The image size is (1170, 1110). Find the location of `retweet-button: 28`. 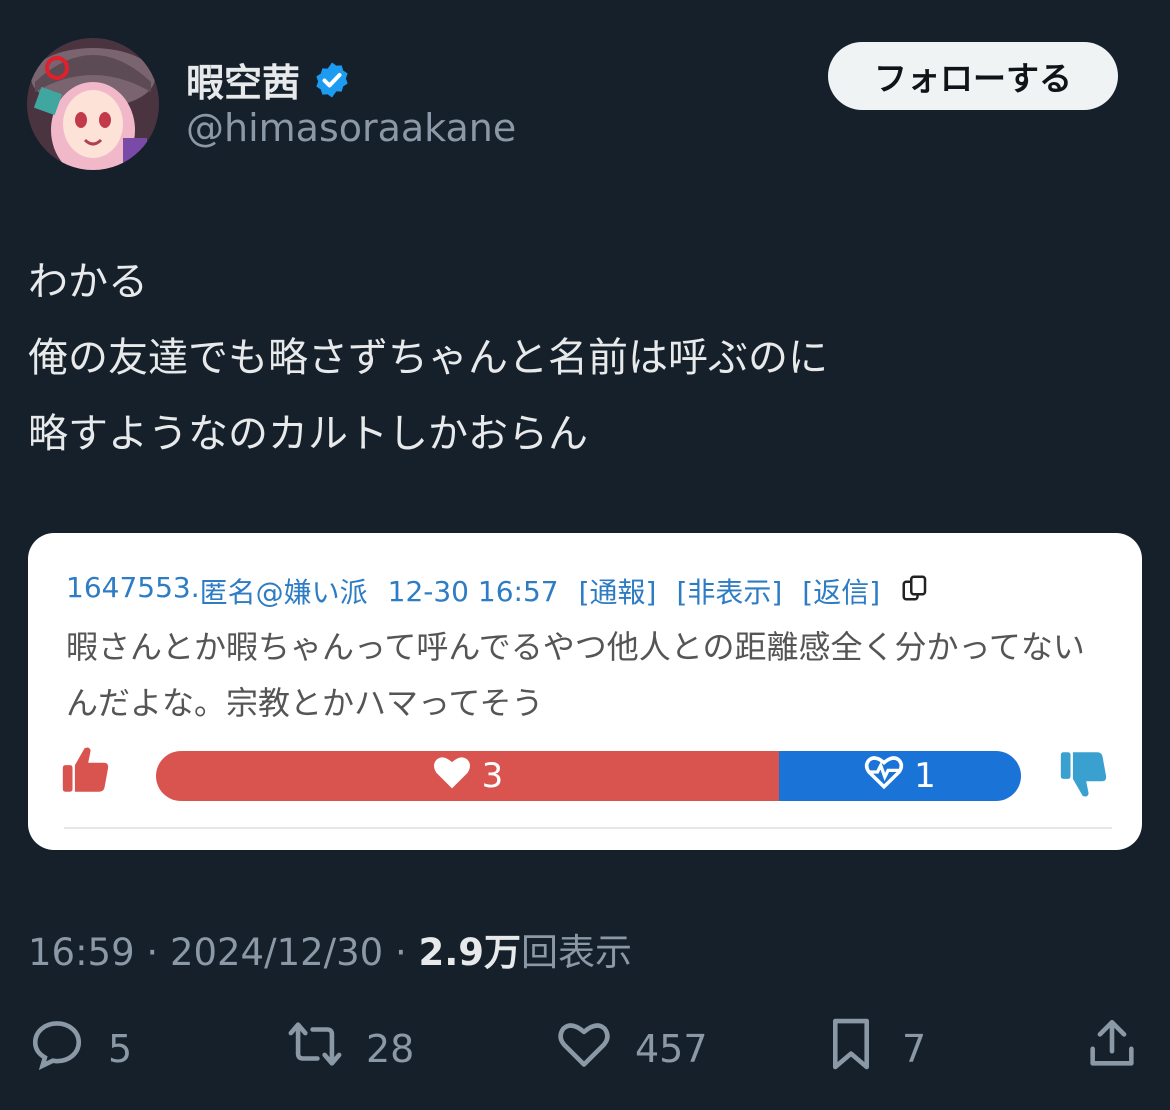

retweet-button: 28 is located at coordinates (350, 1048).